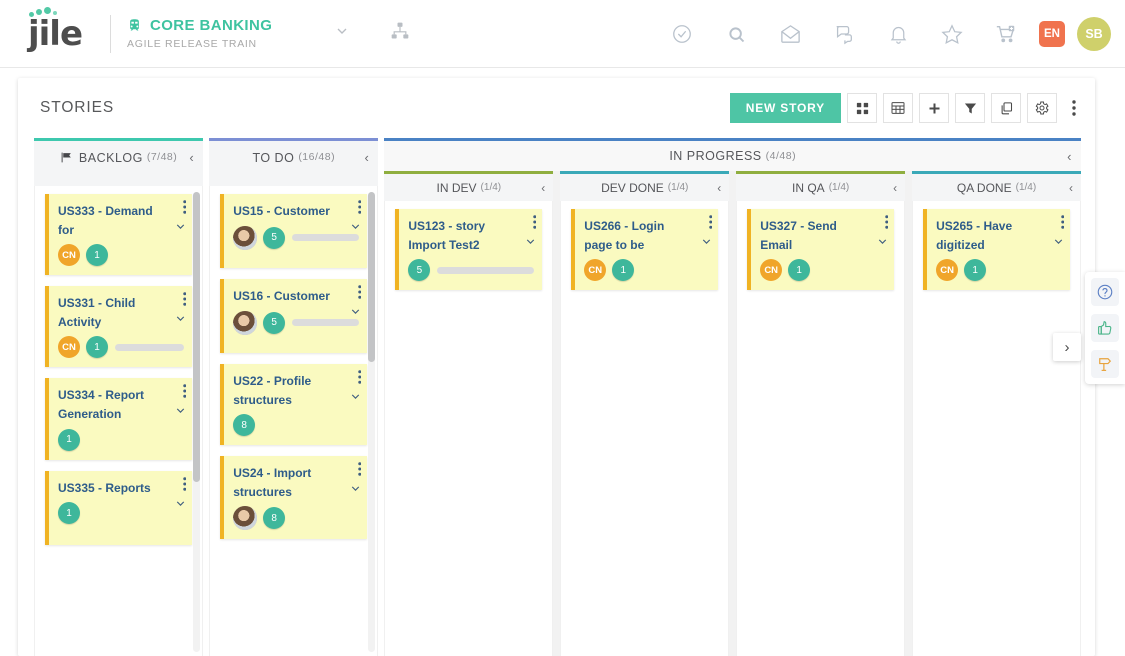 The image size is (1125, 656). I want to click on copy-icon, so click(1006, 108).